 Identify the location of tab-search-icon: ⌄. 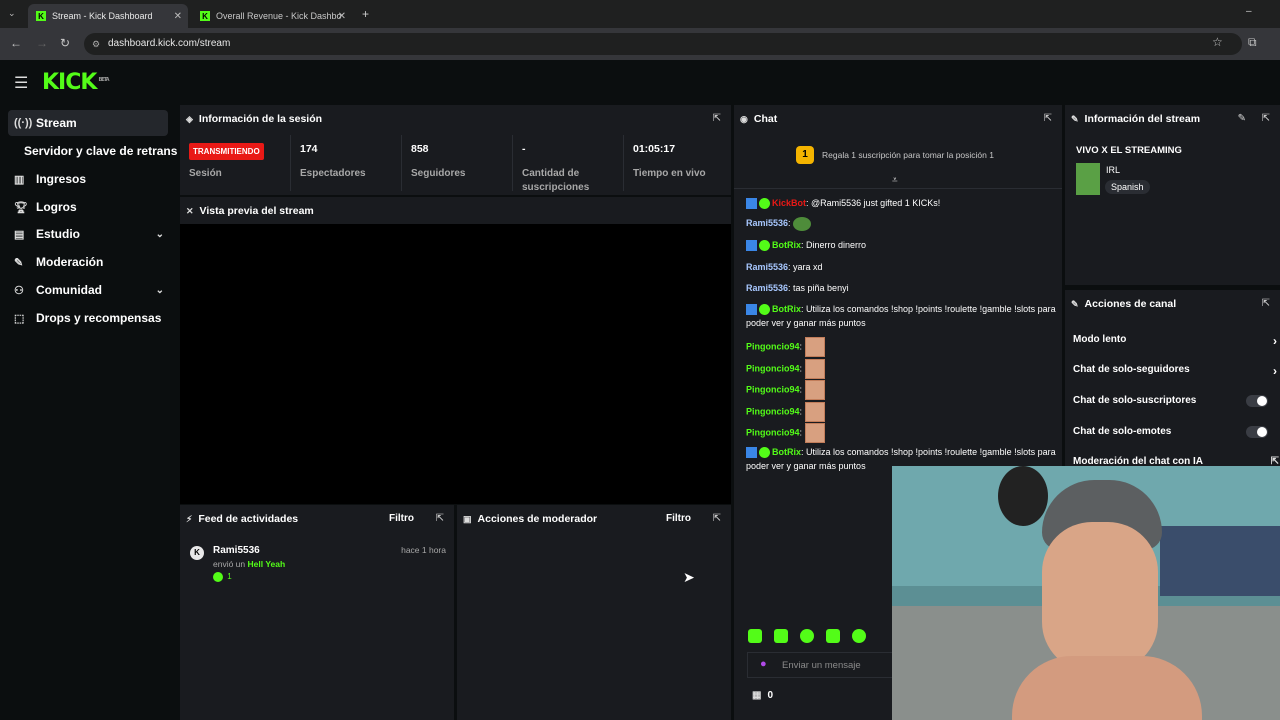
(12, 13).